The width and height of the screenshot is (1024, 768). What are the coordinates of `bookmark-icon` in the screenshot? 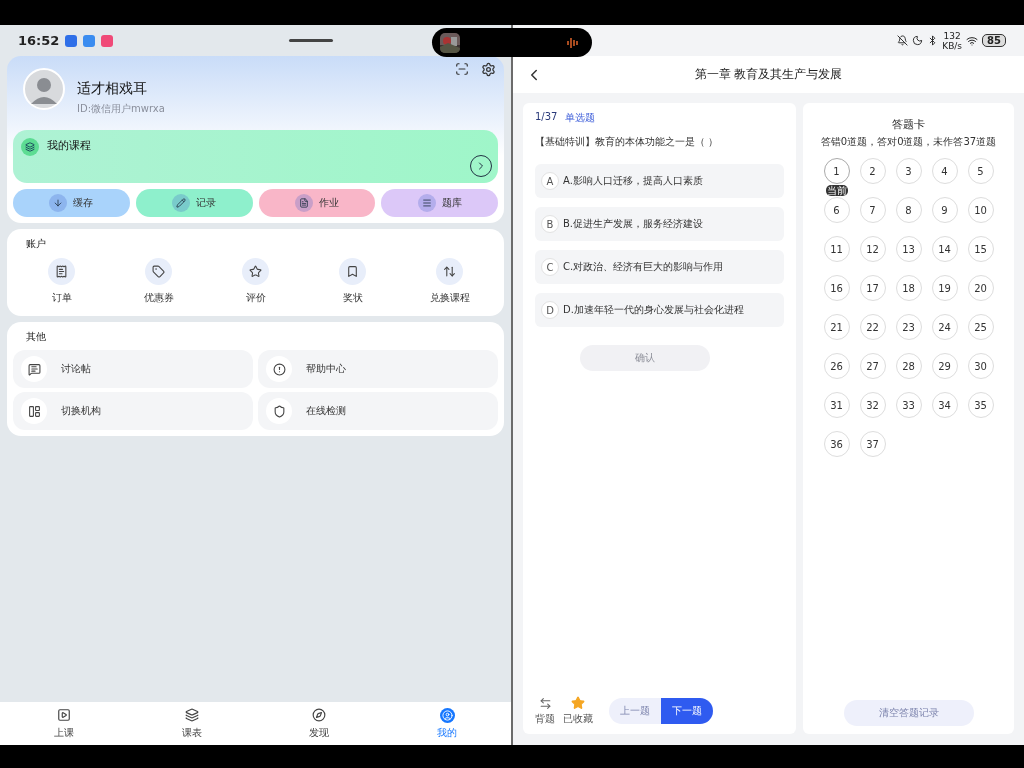 It's located at (352, 271).